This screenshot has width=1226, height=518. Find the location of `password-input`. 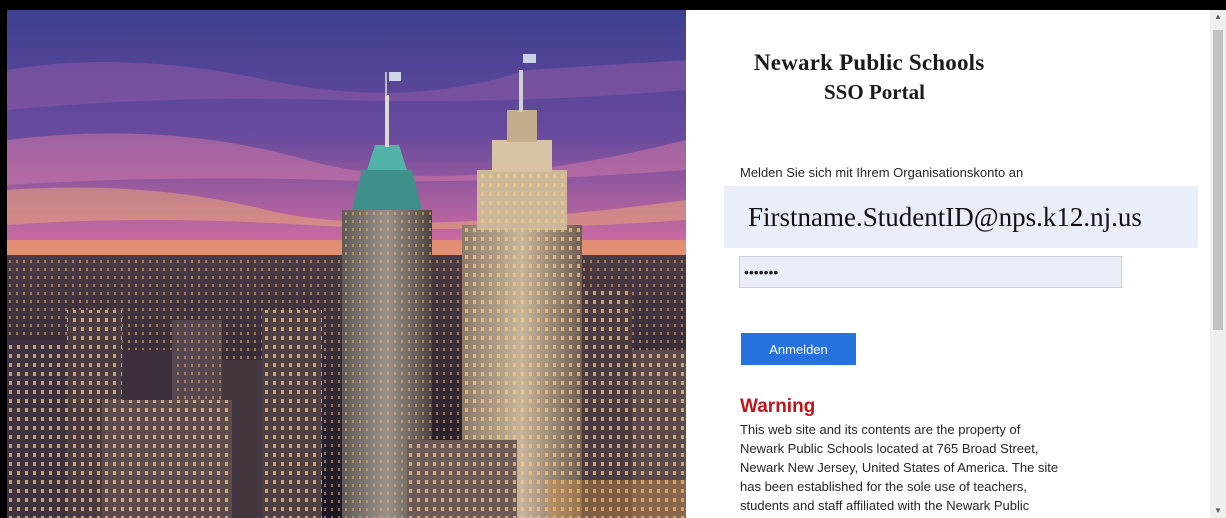

password-input is located at coordinates (930, 272).